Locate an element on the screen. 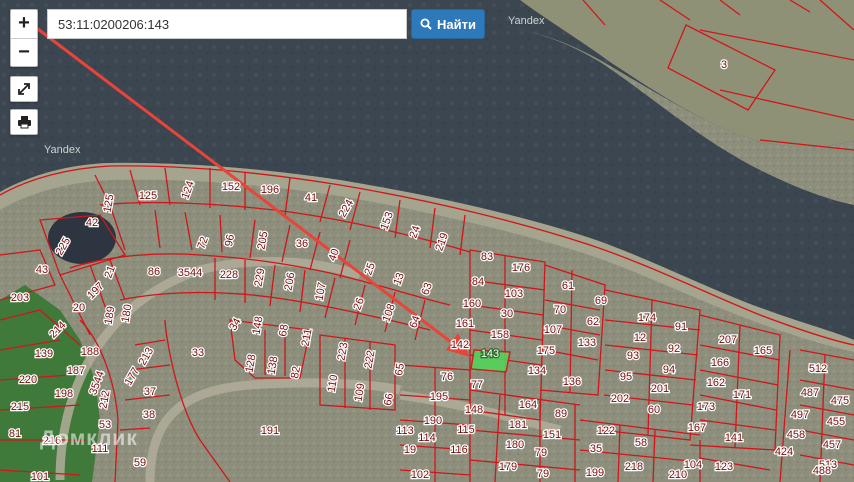 The width and height of the screenshot is (854, 482). domclick-watermark: Домклик is located at coordinates (89, 438).